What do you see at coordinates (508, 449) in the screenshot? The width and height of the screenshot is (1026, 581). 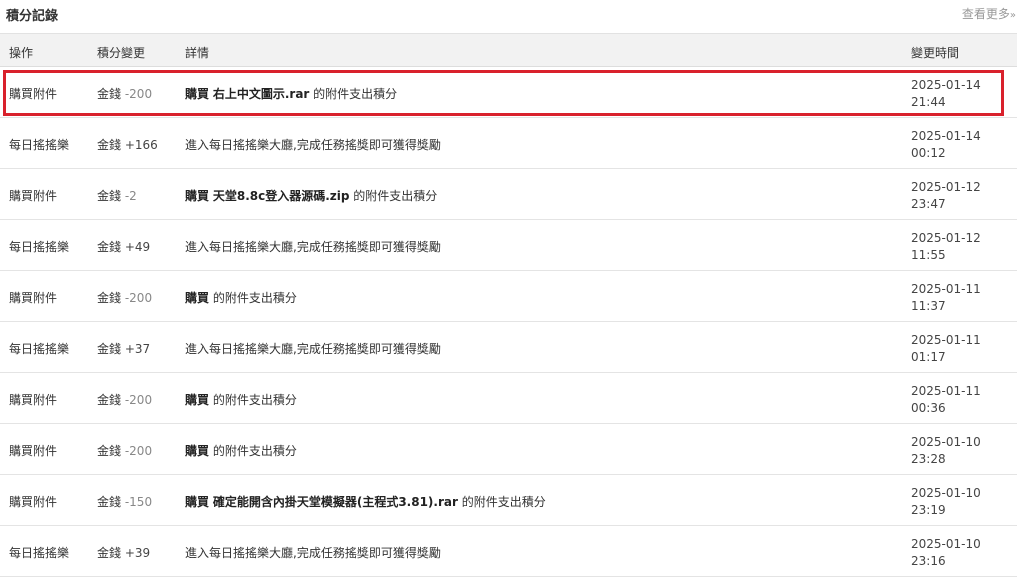 I see `table-row: 購買附件 金錢 -200 購買 的附件支出積分 2025-01-10 23:28` at bounding box center [508, 449].